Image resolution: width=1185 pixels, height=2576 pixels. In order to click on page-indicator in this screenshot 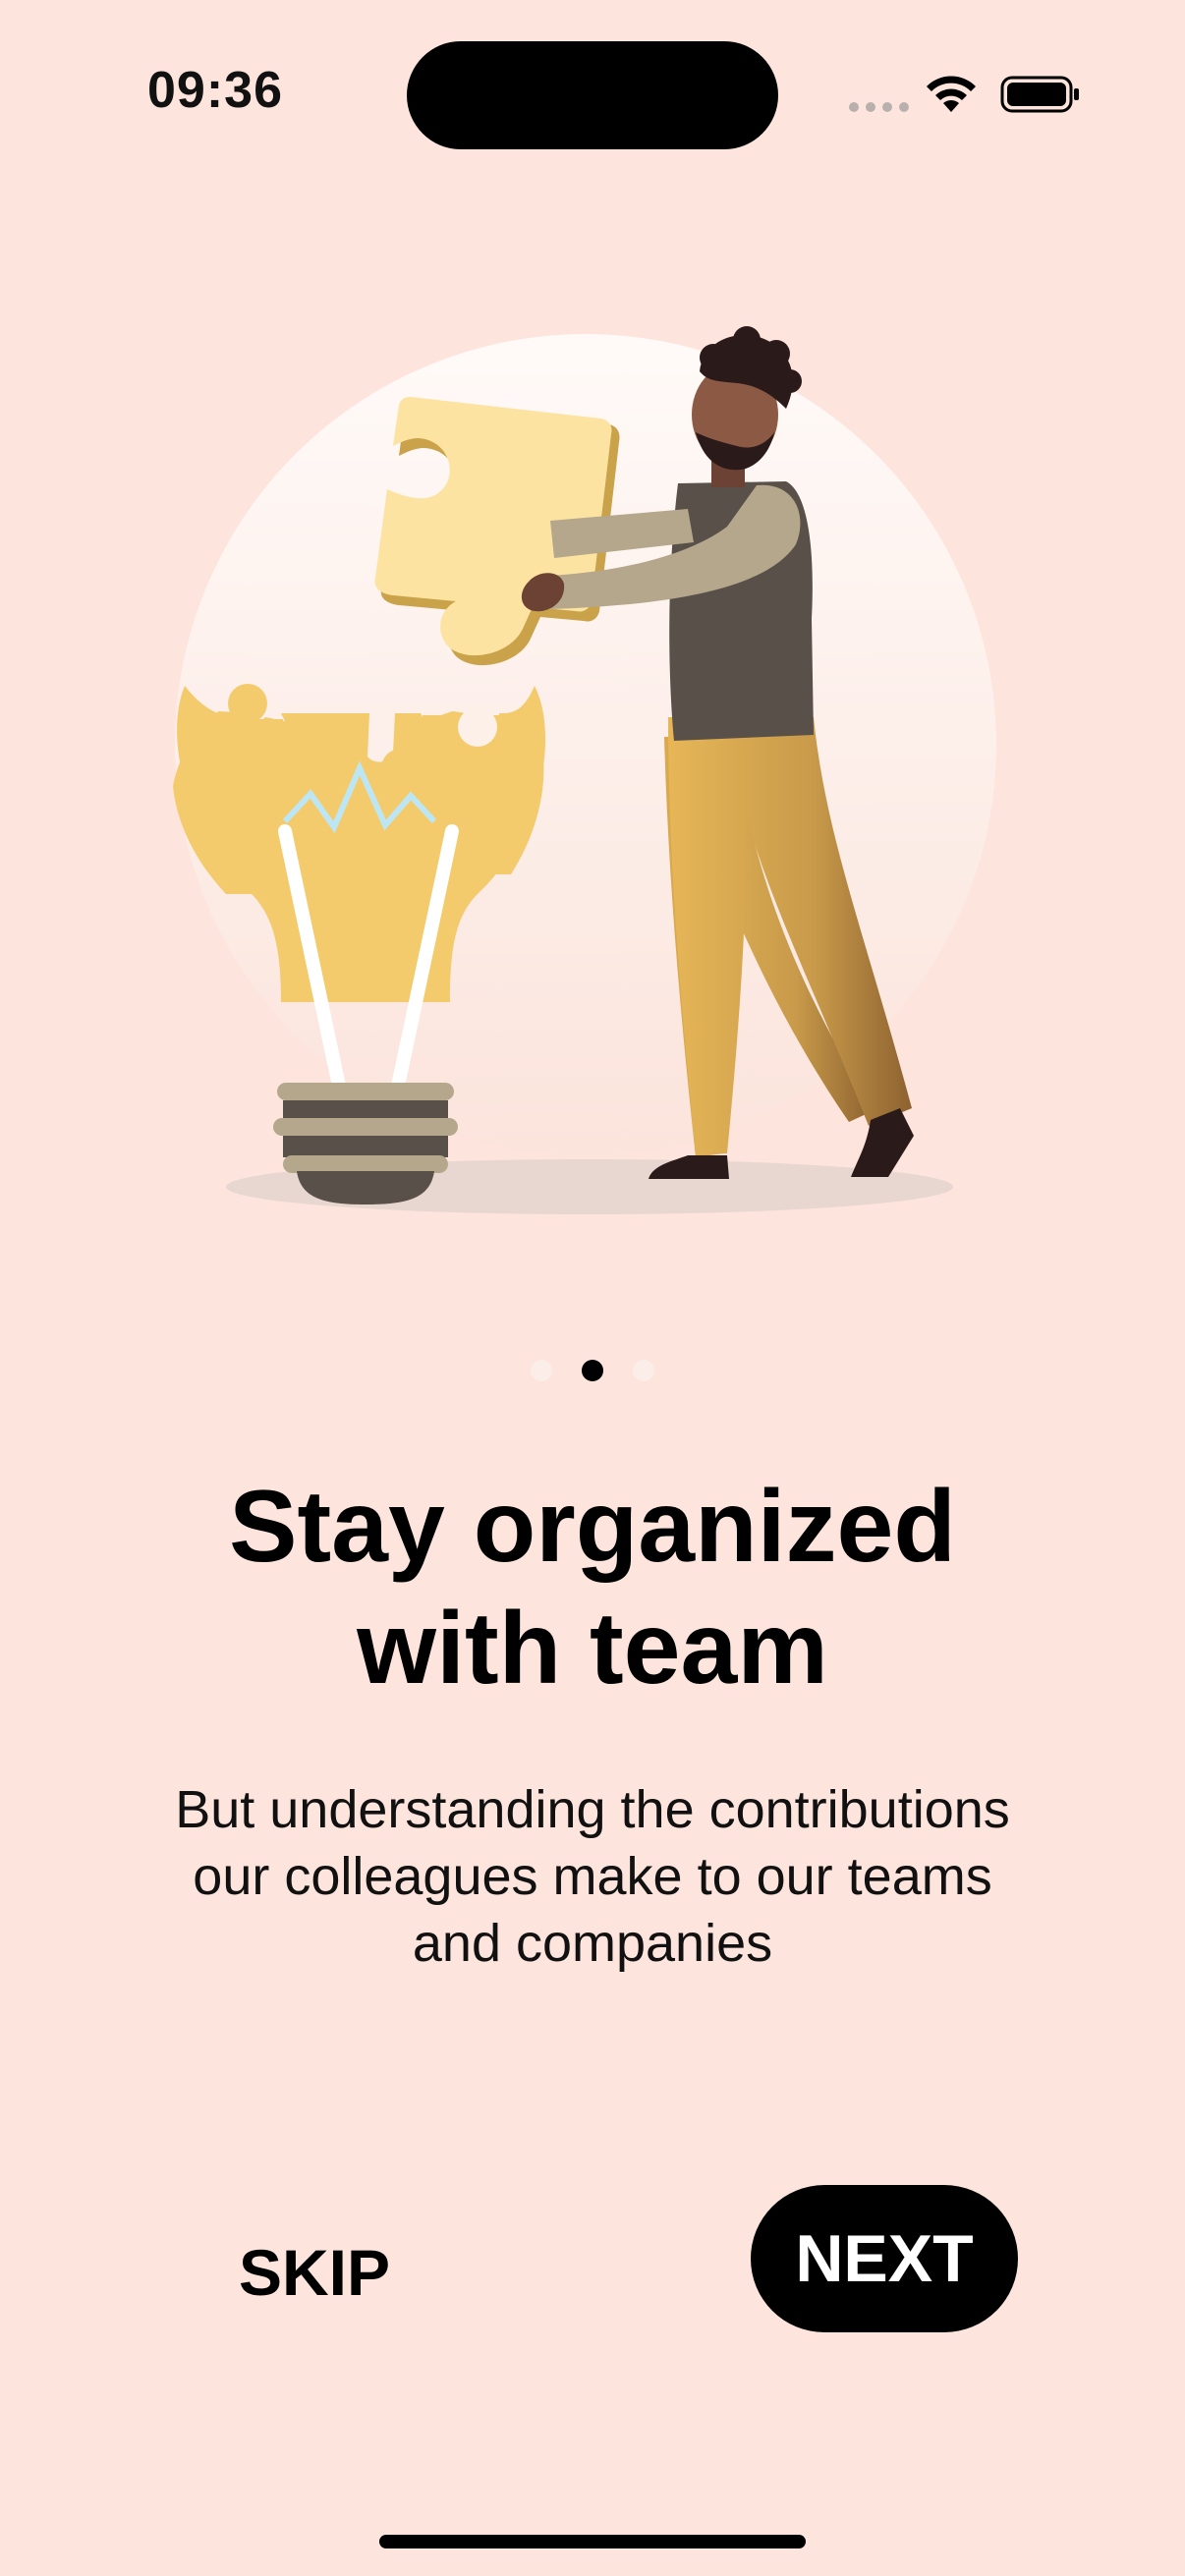, I will do `click(592, 1370)`.